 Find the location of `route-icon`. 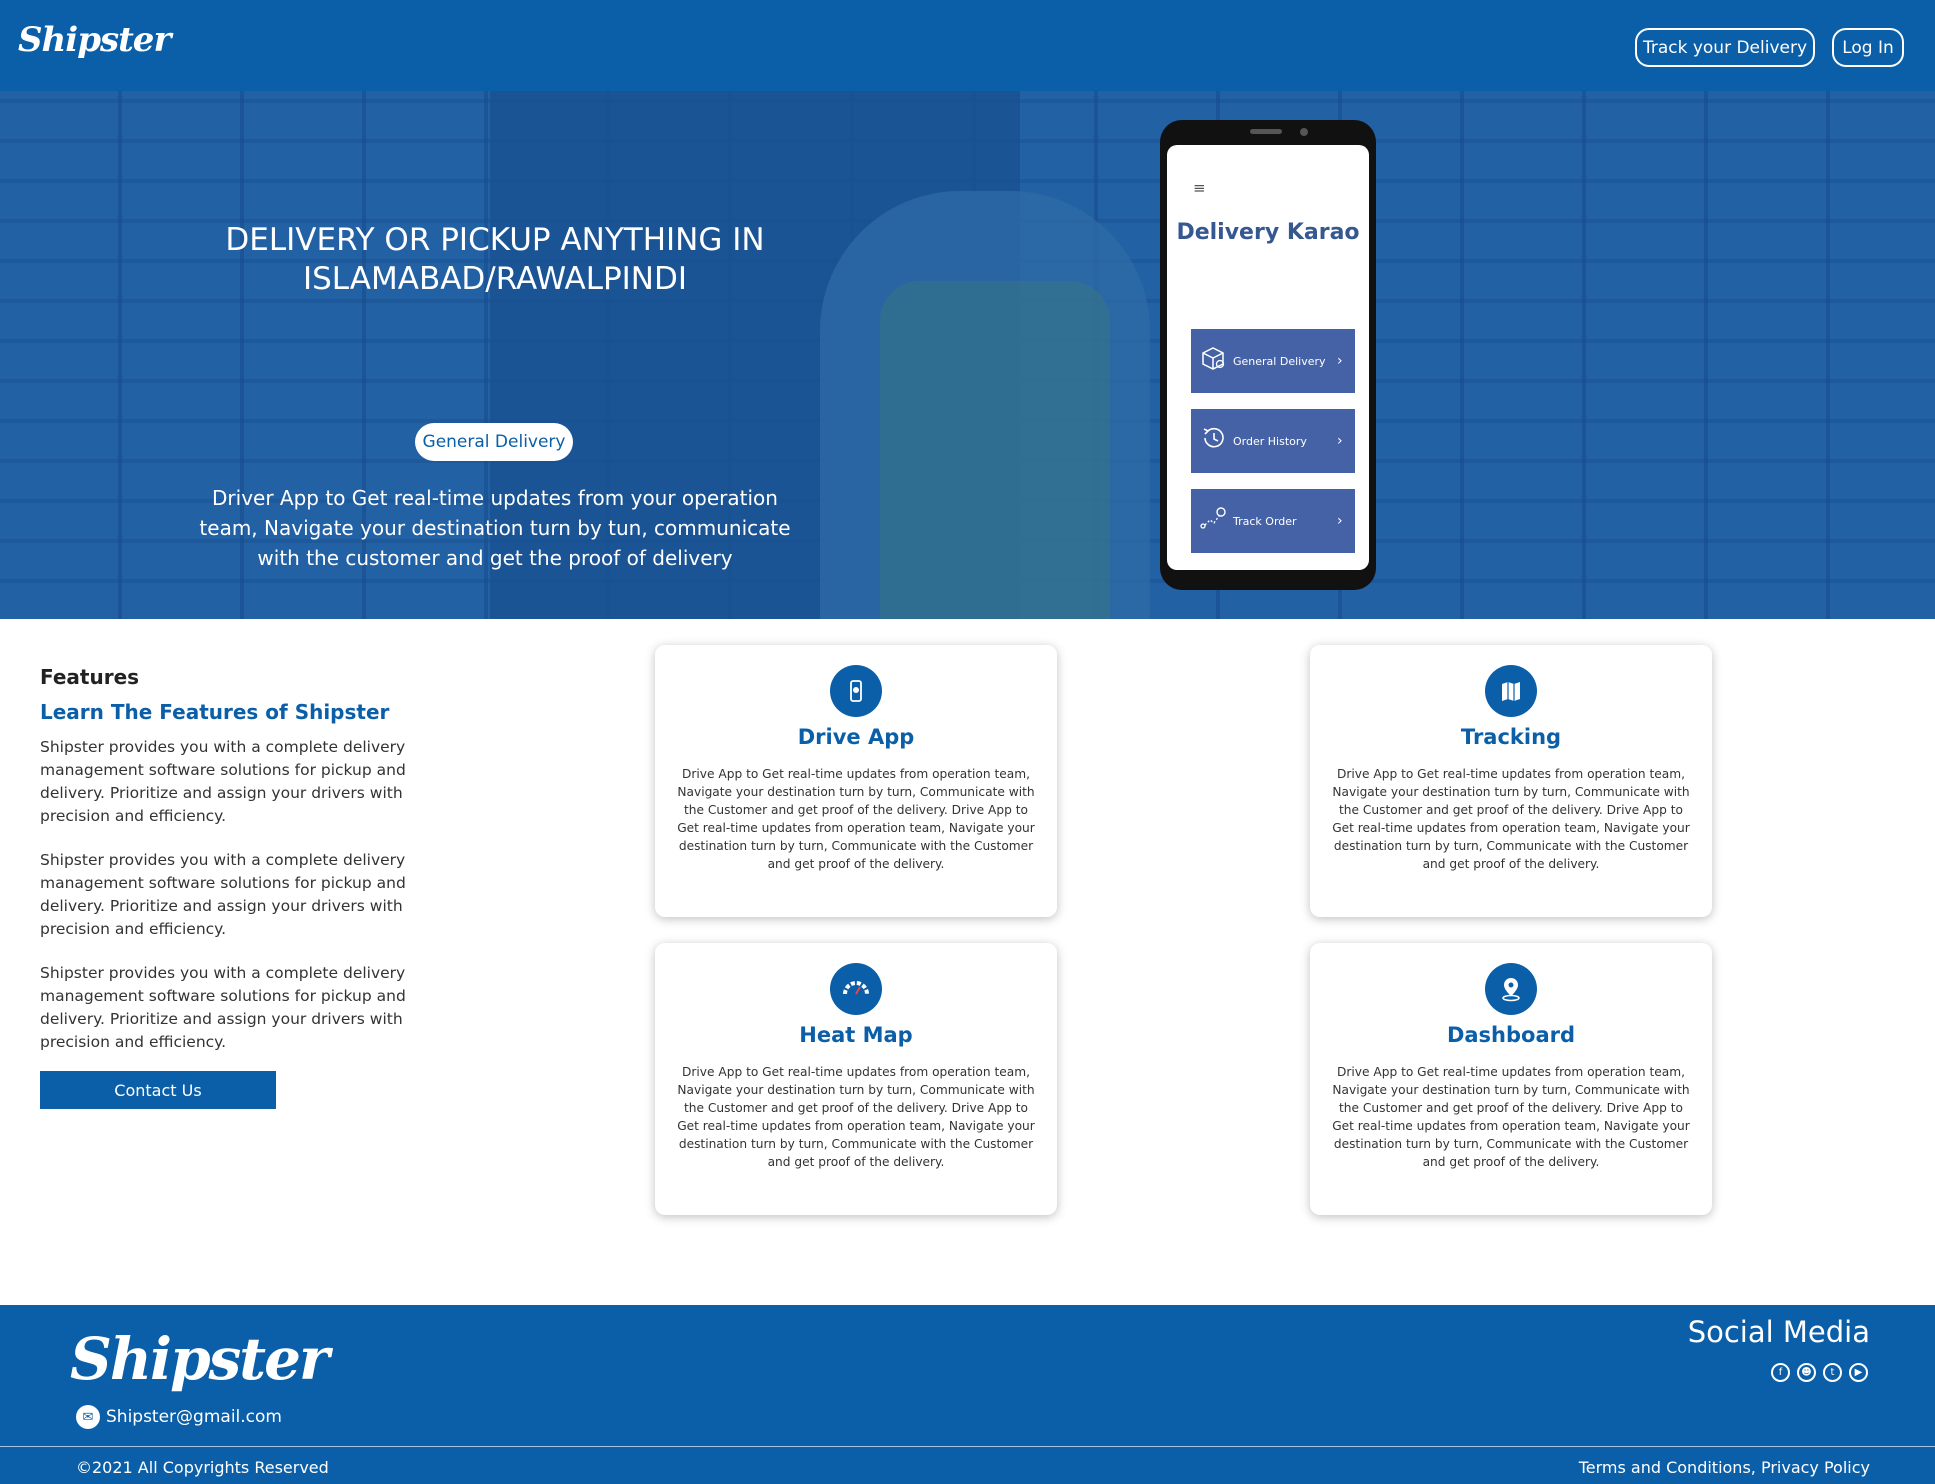

route-icon is located at coordinates (1216, 521).